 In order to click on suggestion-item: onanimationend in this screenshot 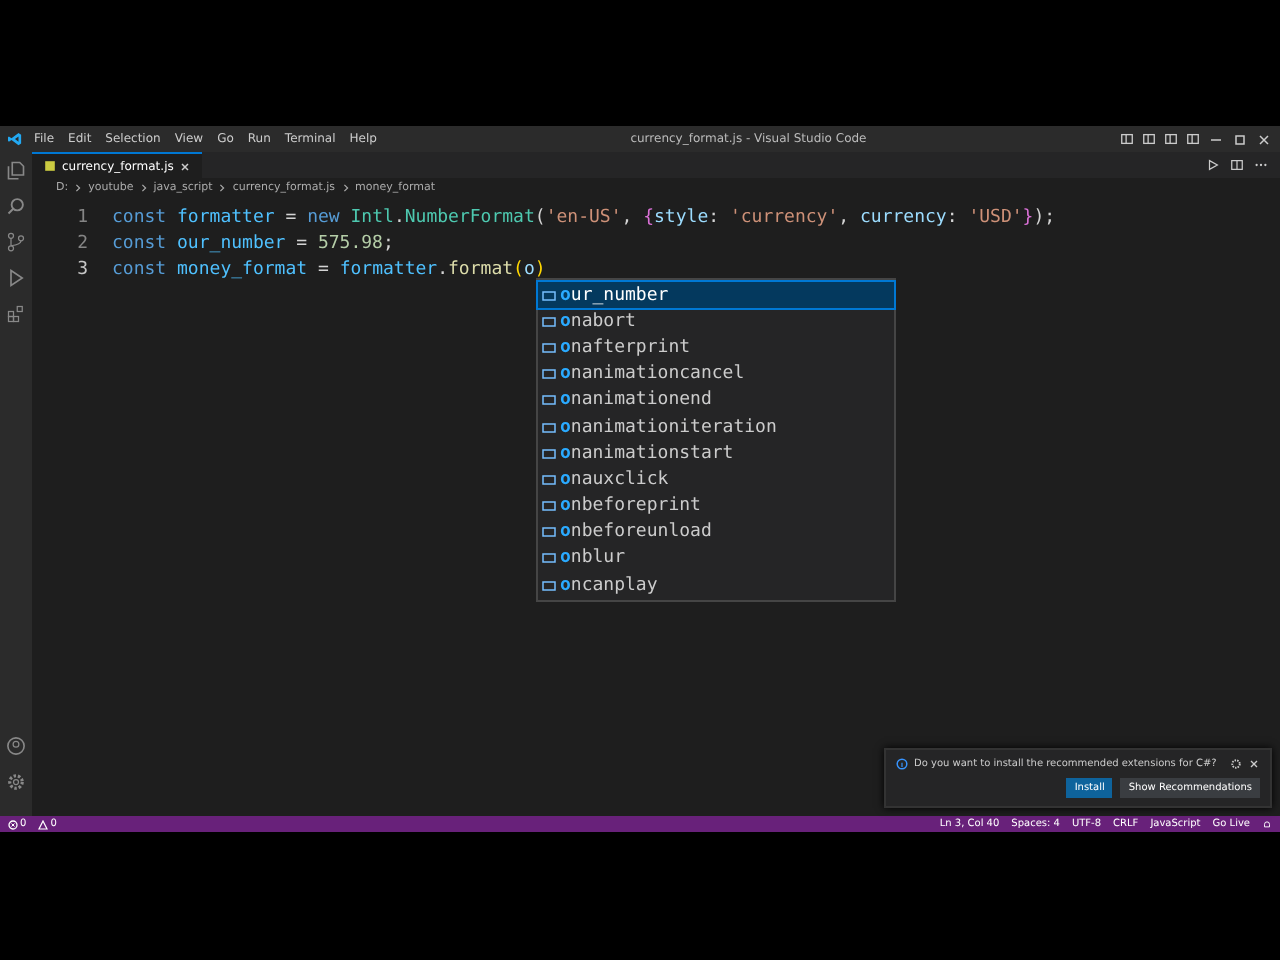, I will do `click(716, 400)`.